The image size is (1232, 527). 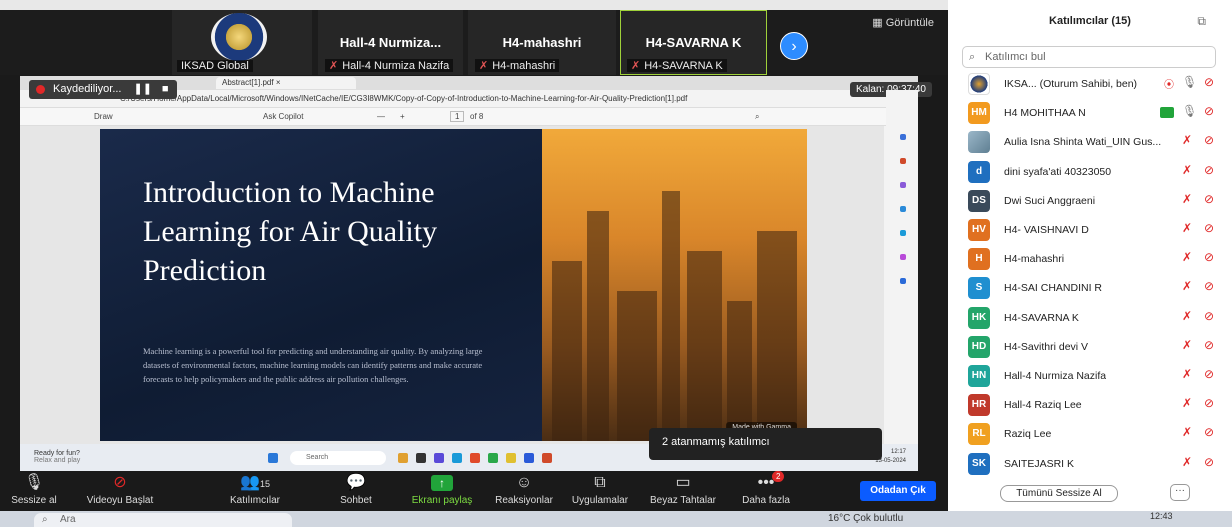 I want to click on system-clock: 12:43, so click(x=1161, y=516).